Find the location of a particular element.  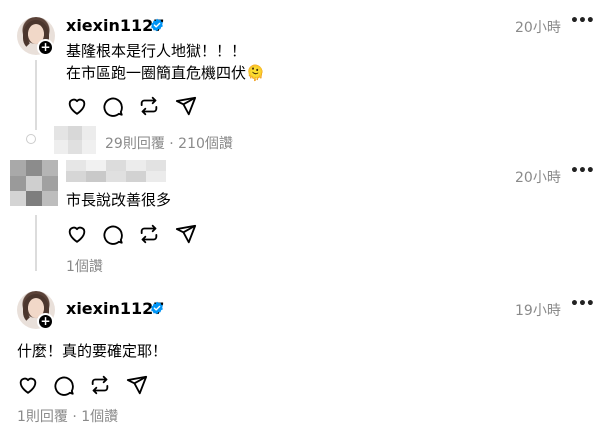

post-text: 市長說改善很多 is located at coordinates (119, 200).